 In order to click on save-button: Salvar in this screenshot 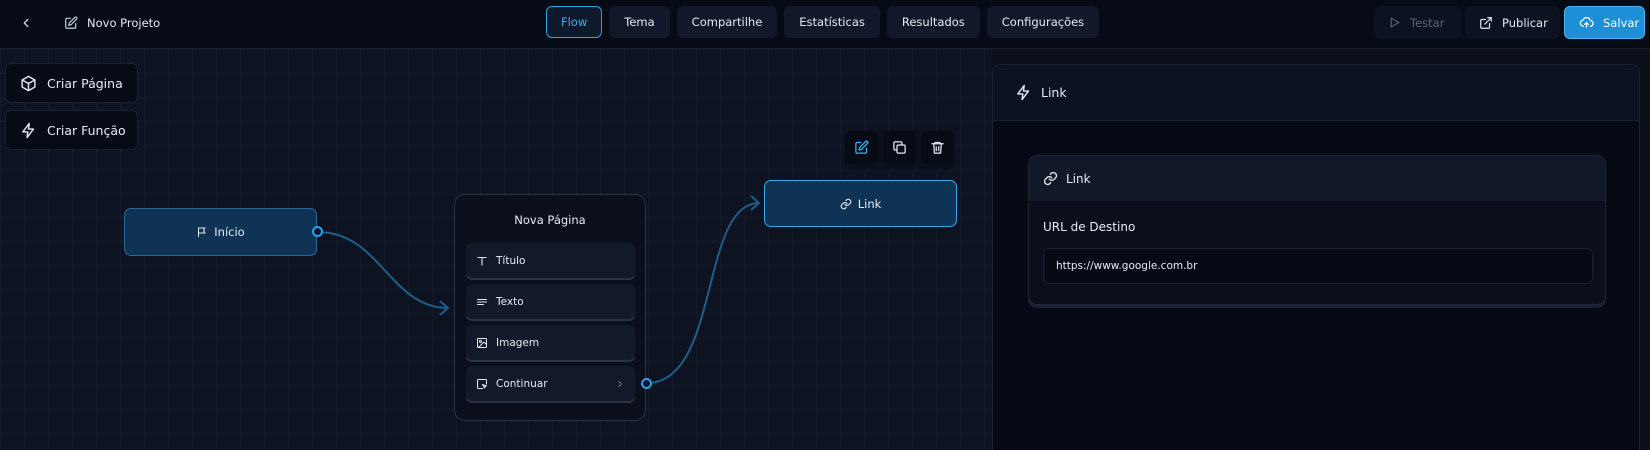, I will do `click(1604, 22)`.